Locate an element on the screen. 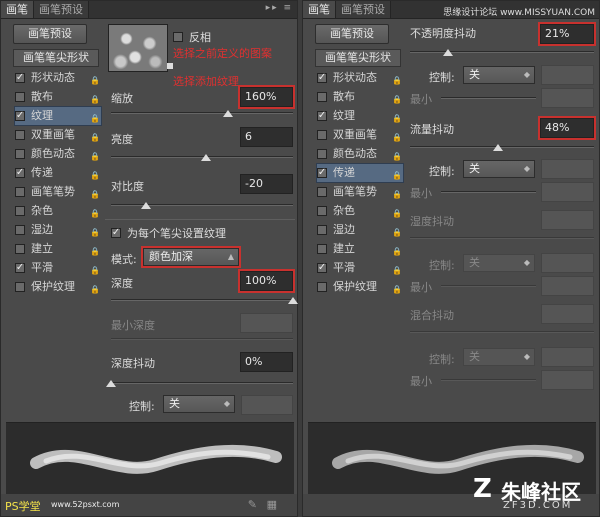 The height and width of the screenshot is (517, 600). opacity-jitter-slider-thumb is located at coordinates (448, 52).